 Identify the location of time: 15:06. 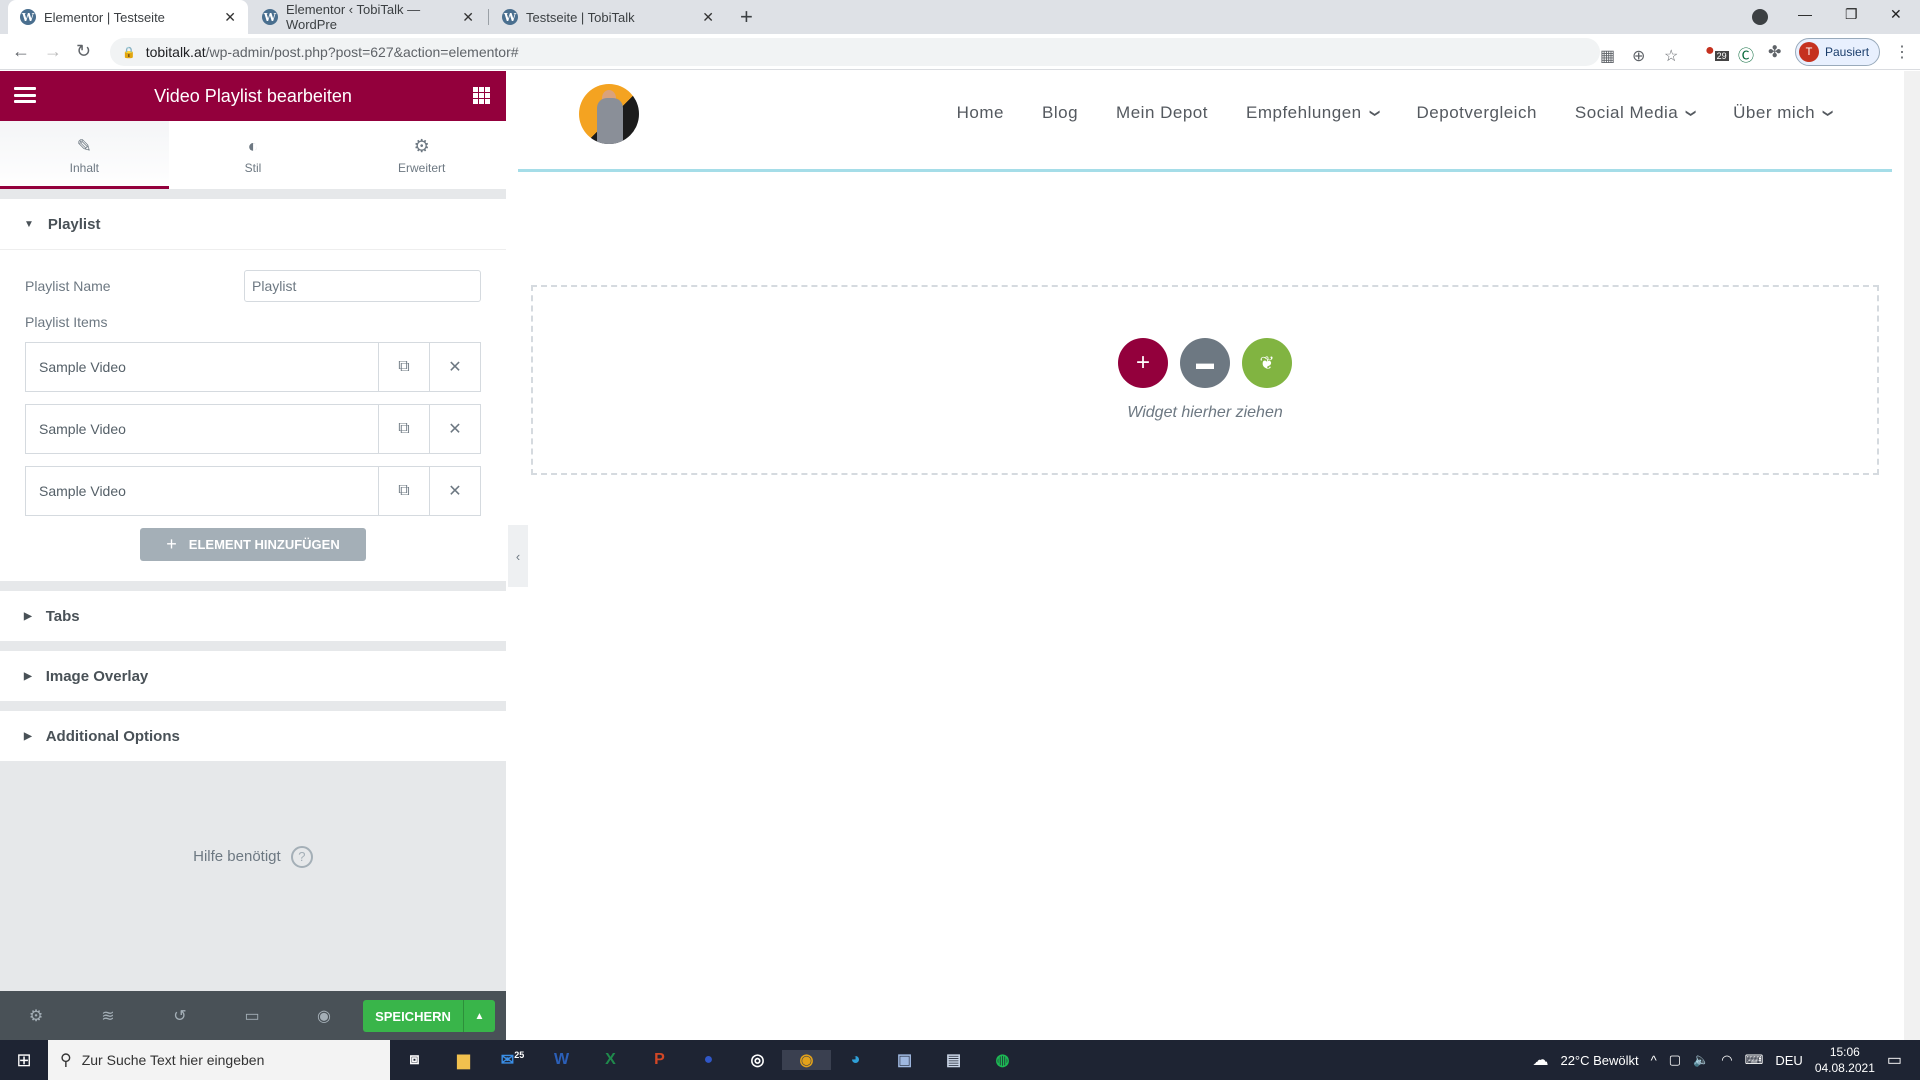
(1844, 1052).